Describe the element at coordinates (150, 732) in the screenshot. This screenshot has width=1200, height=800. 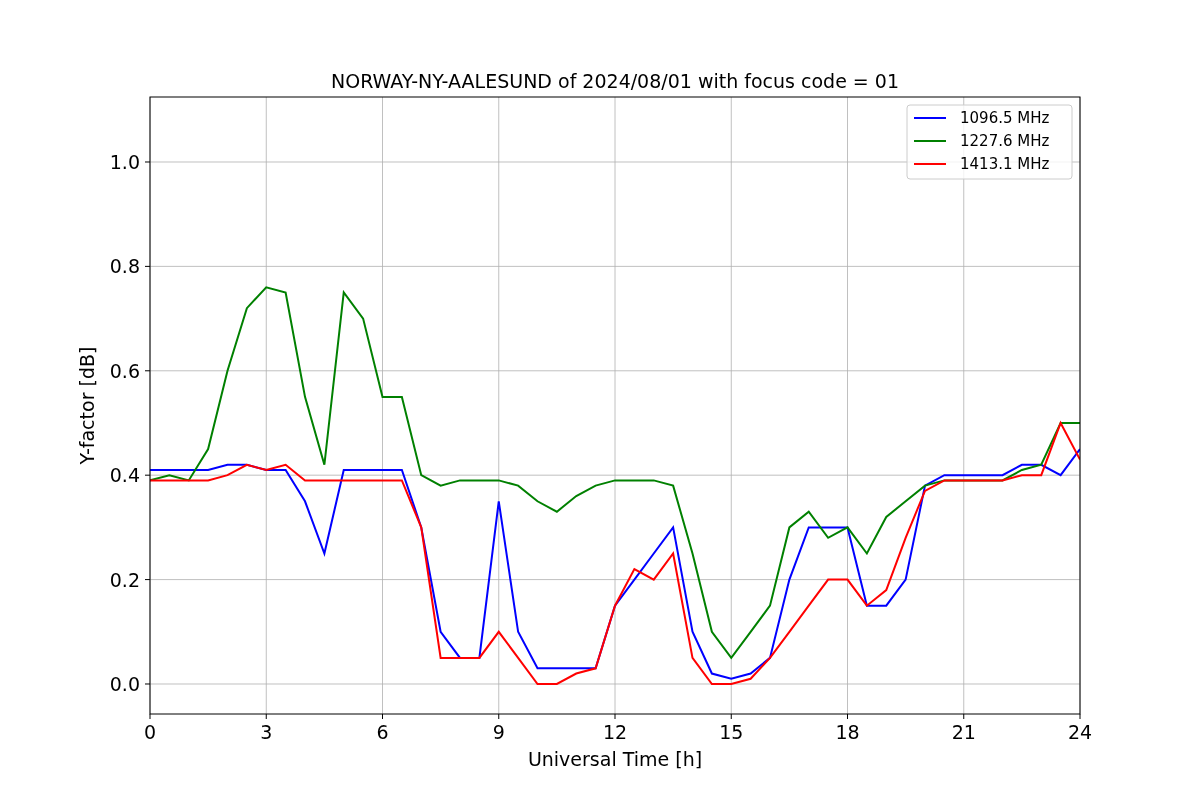
I see `tick-label: 0` at that location.